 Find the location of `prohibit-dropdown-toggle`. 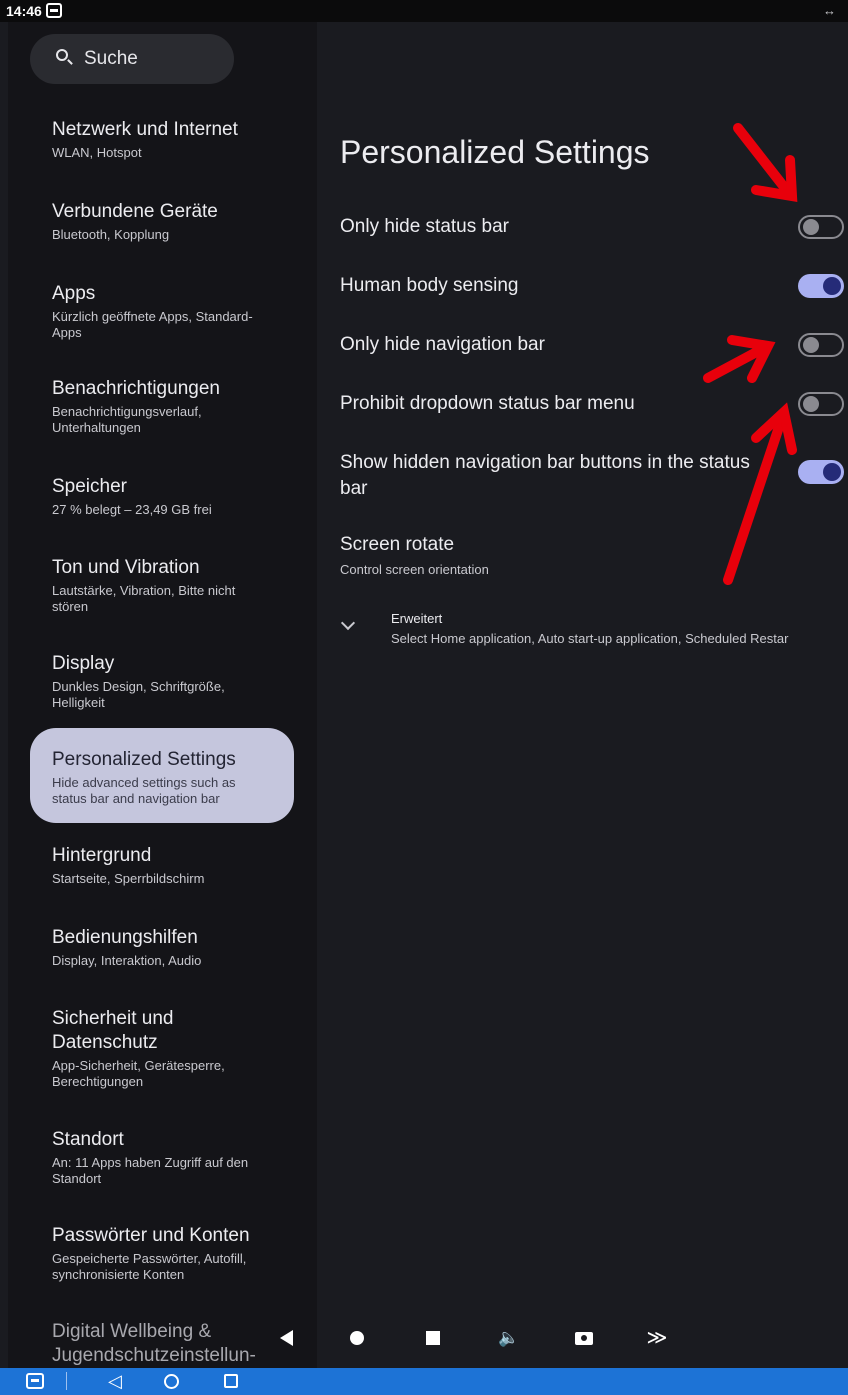

prohibit-dropdown-toggle is located at coordinates (821, 404).